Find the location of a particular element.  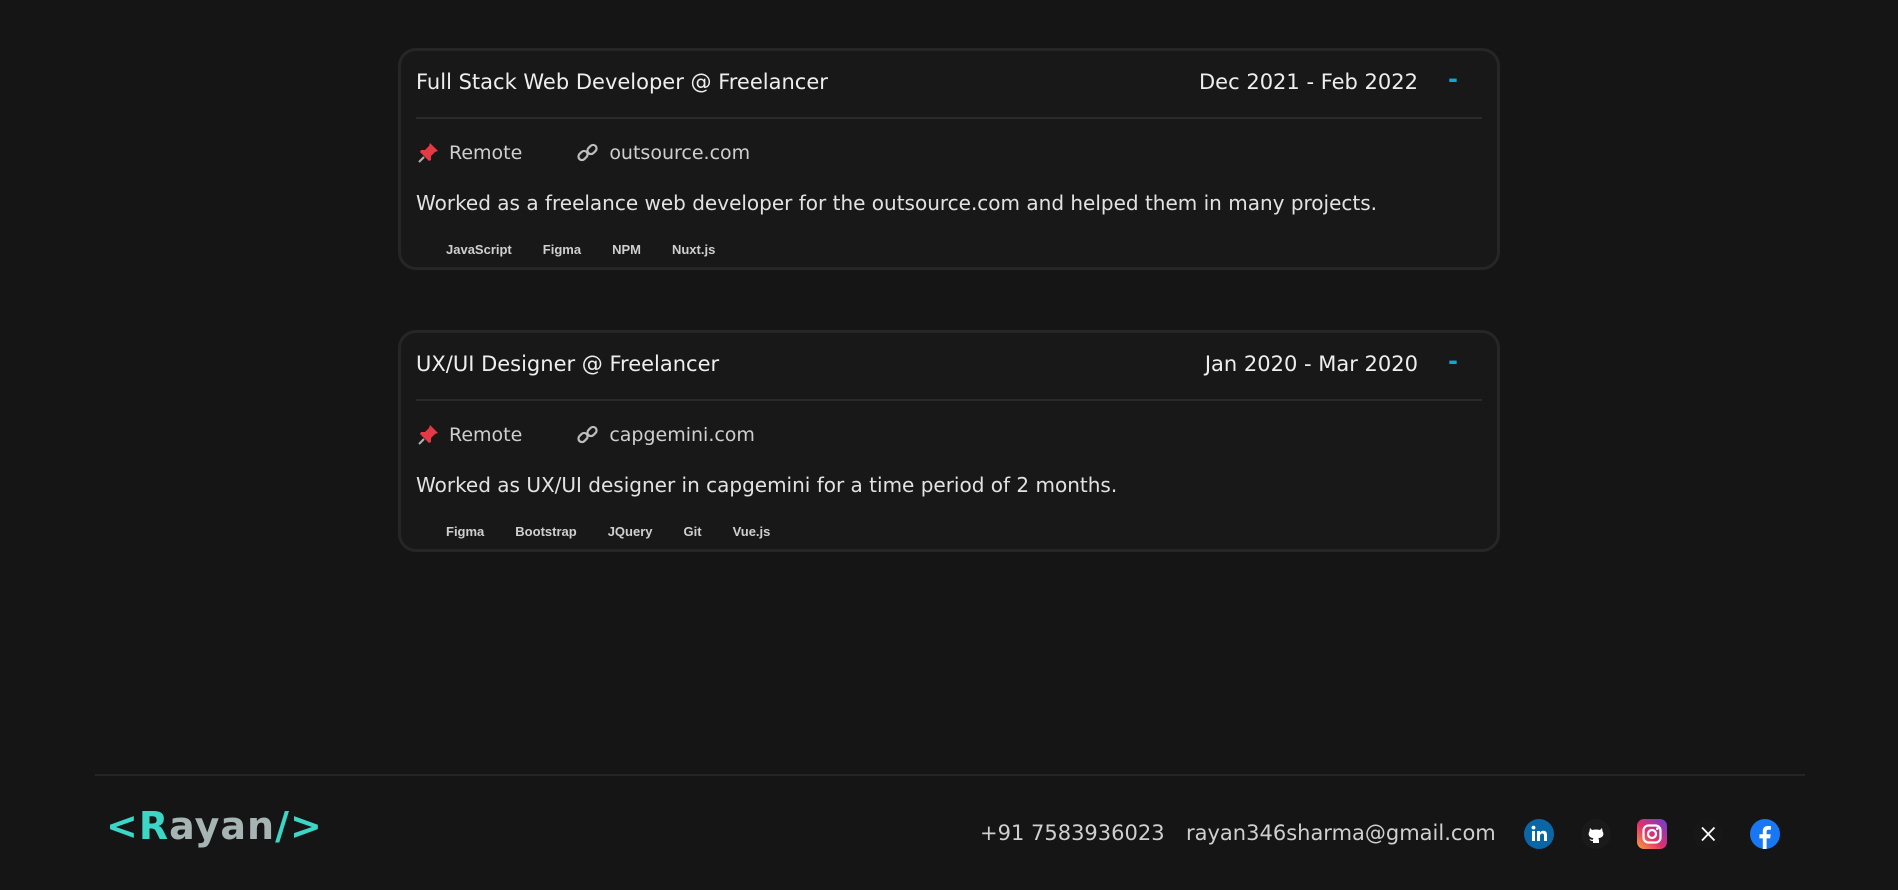

x-icon is located at coordinates (1708, 834).